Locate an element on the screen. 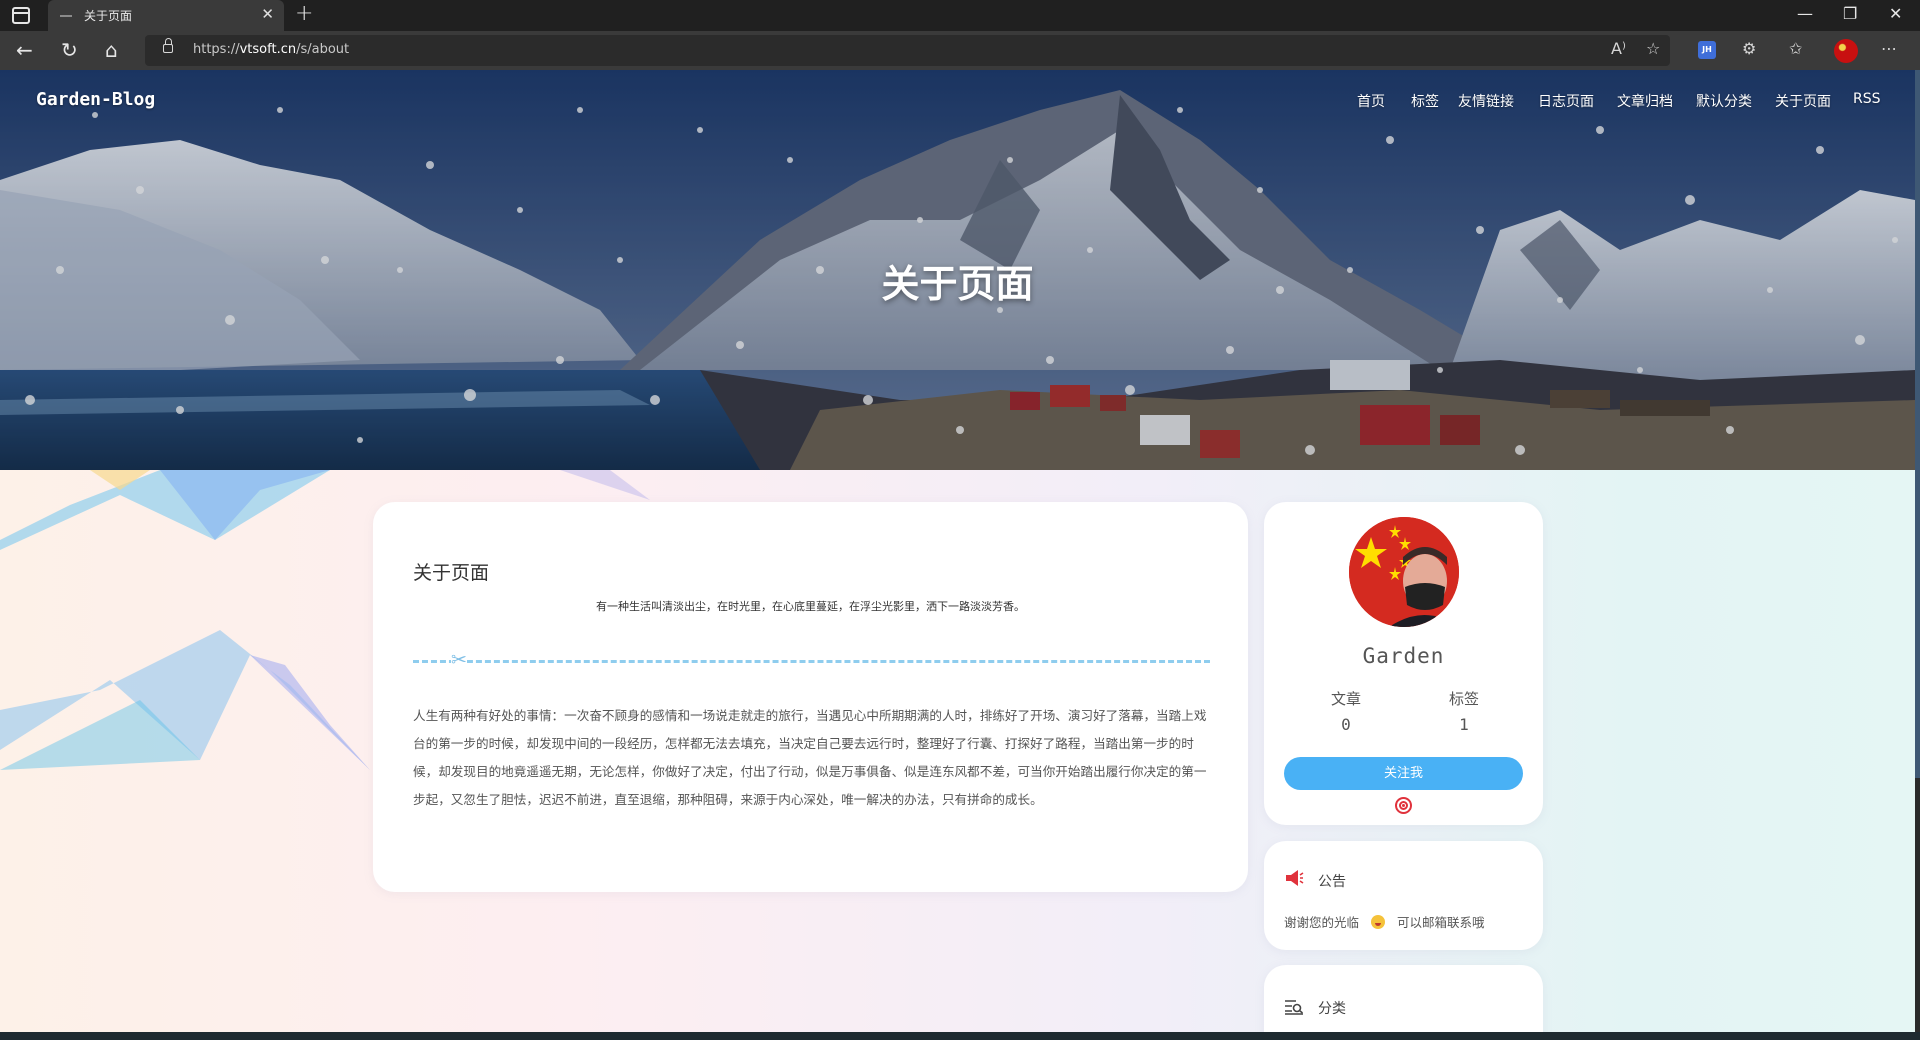 The width and height of the screenshot is (1920, 1040). extensions-icon: ⚙ is located at coordinates (1749, 48).